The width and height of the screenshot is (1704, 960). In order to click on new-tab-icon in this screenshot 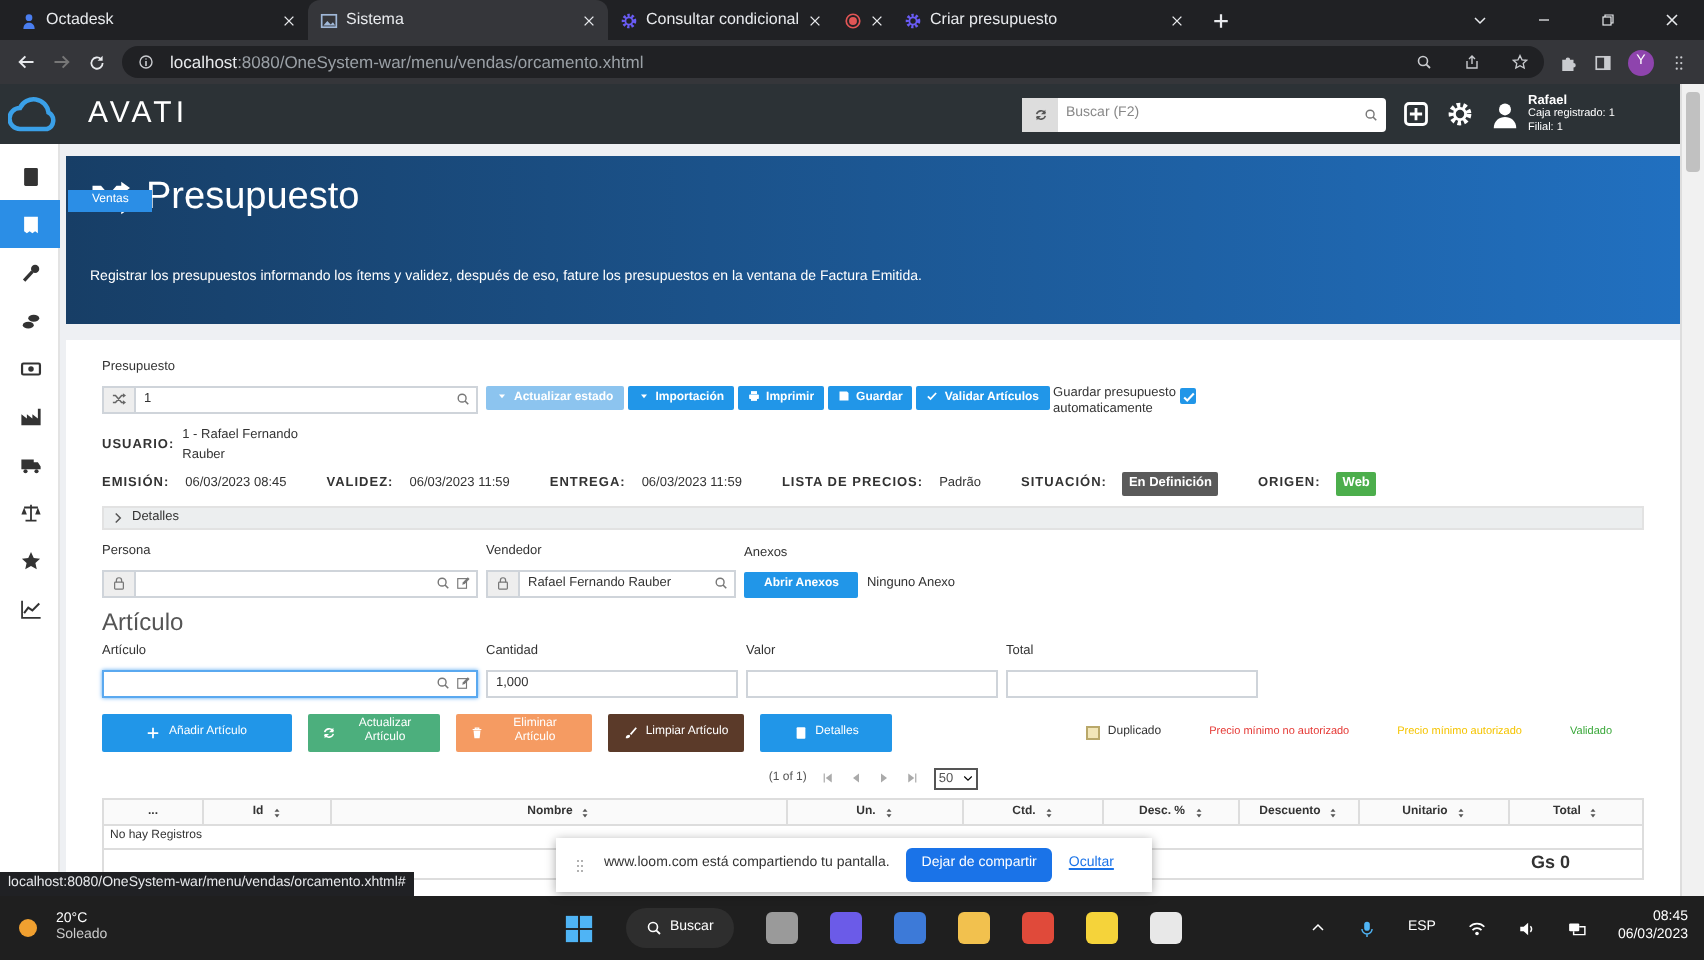, I will do `click(1221, 20)`.